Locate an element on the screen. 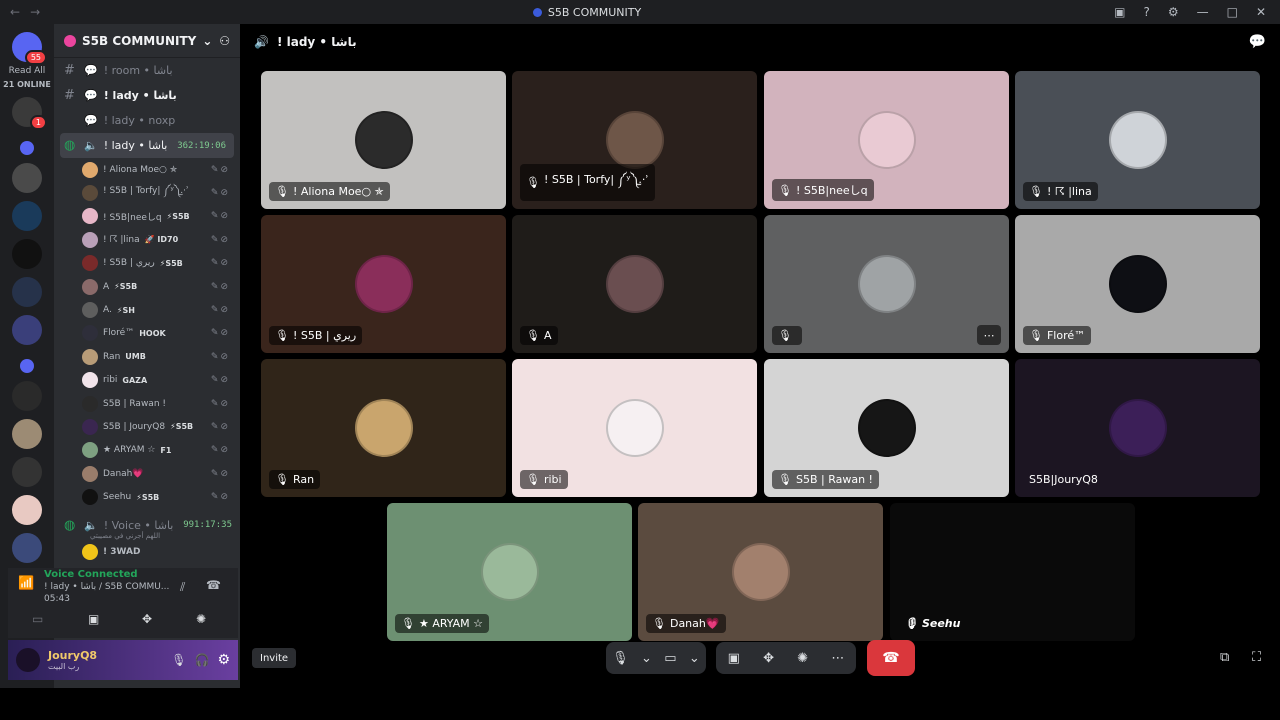 The height and width of the screenshot is (720, 1280). participant-tile: 🎙! S5B | ريري is located at coordinates (383, 284).